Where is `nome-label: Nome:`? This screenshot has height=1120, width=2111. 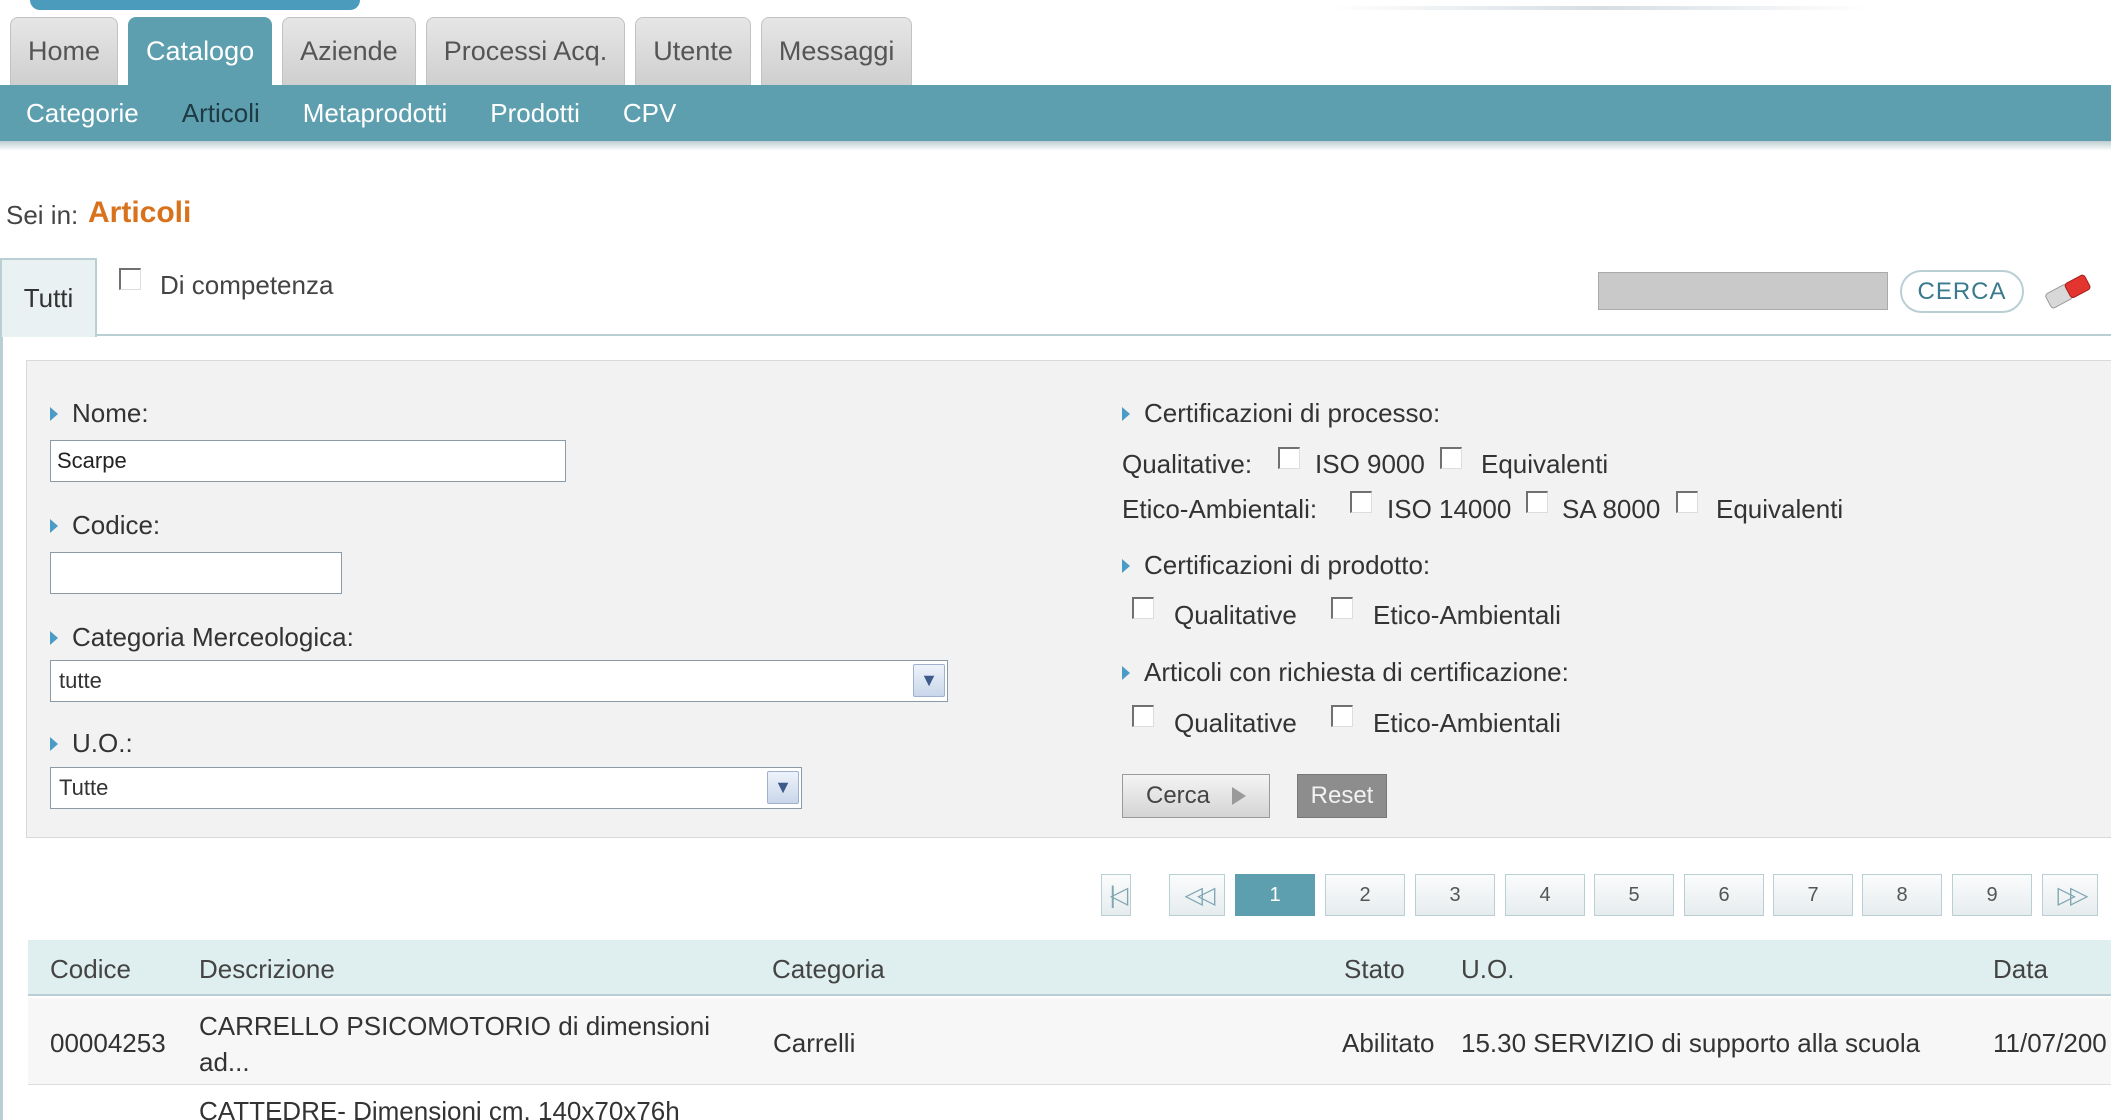
nome-label: Nome: is located at coordinates (99, 413).